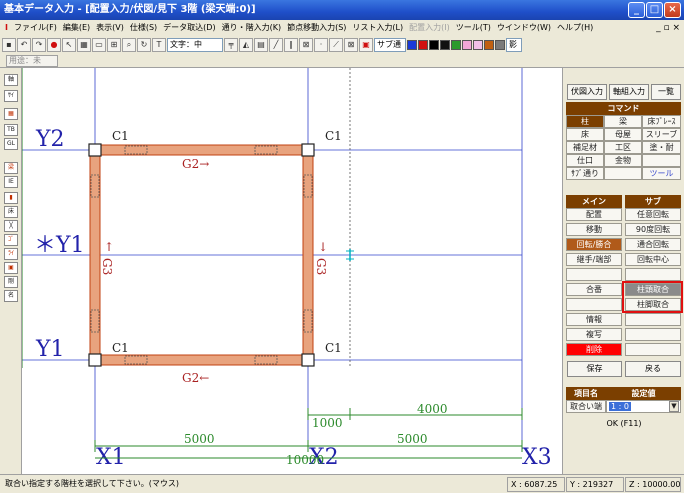 This screenshot has height=493, width=684. I want to click on tool-ie: IE, so click(11, 182).